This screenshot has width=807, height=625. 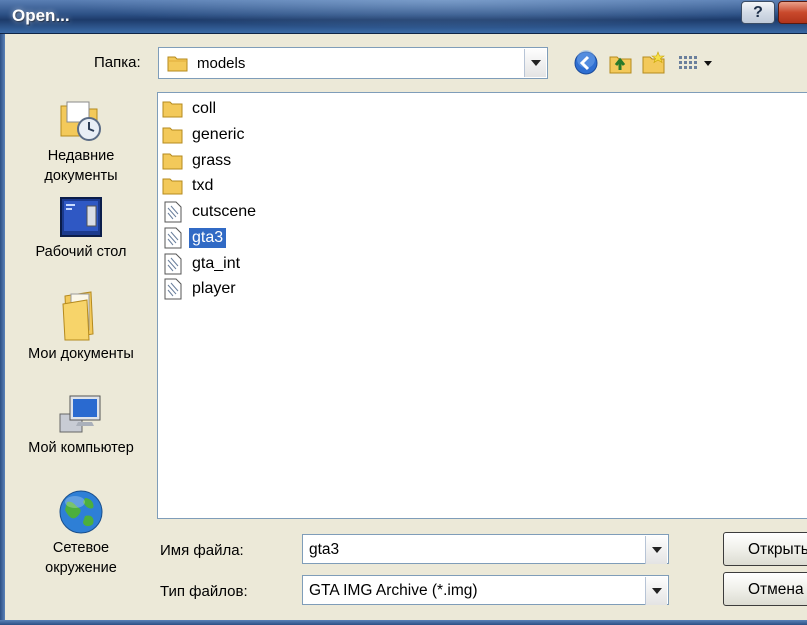 I want to click on place-my-documents: Мои документы, so click(x=81, y=327).